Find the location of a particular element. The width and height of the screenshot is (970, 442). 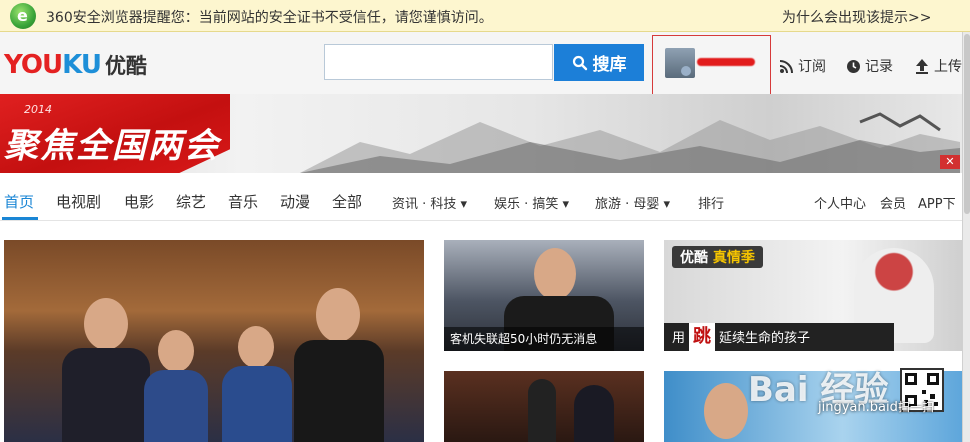

news-video-tile: 客机失联超50小时仍无消息 is located at coordinates (544, 295).